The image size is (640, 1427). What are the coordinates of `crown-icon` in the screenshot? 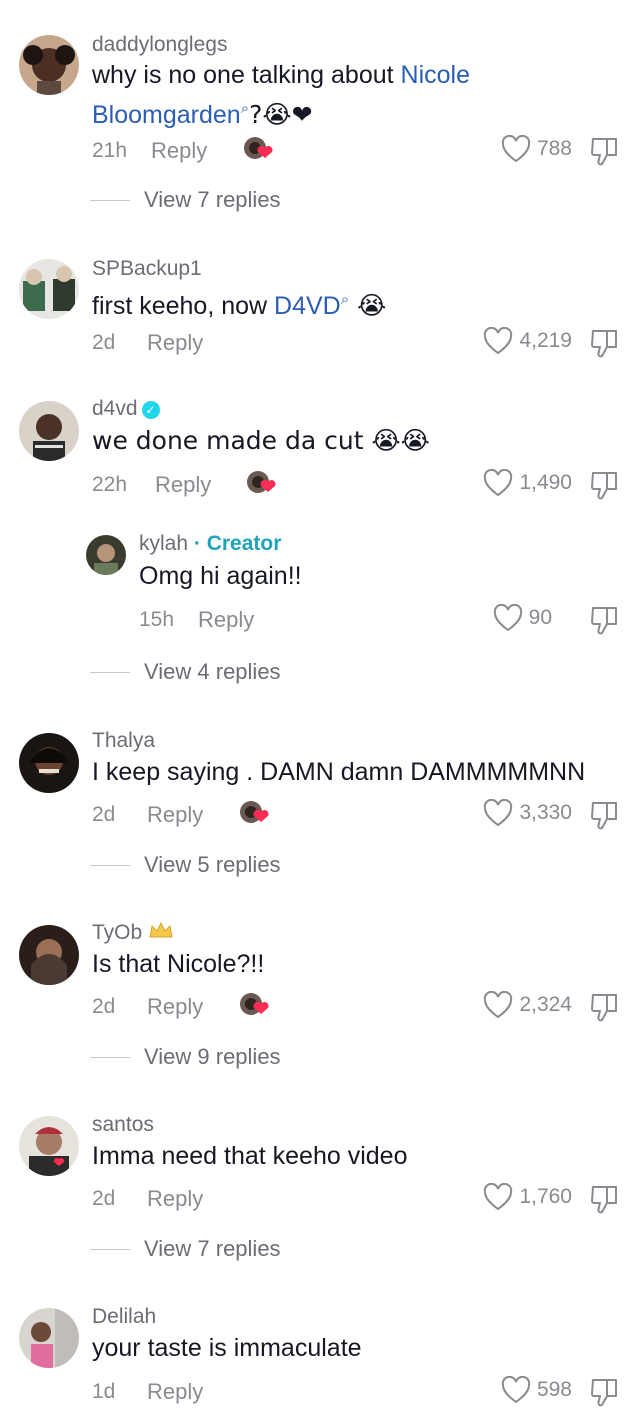 It's located at (161, 929).